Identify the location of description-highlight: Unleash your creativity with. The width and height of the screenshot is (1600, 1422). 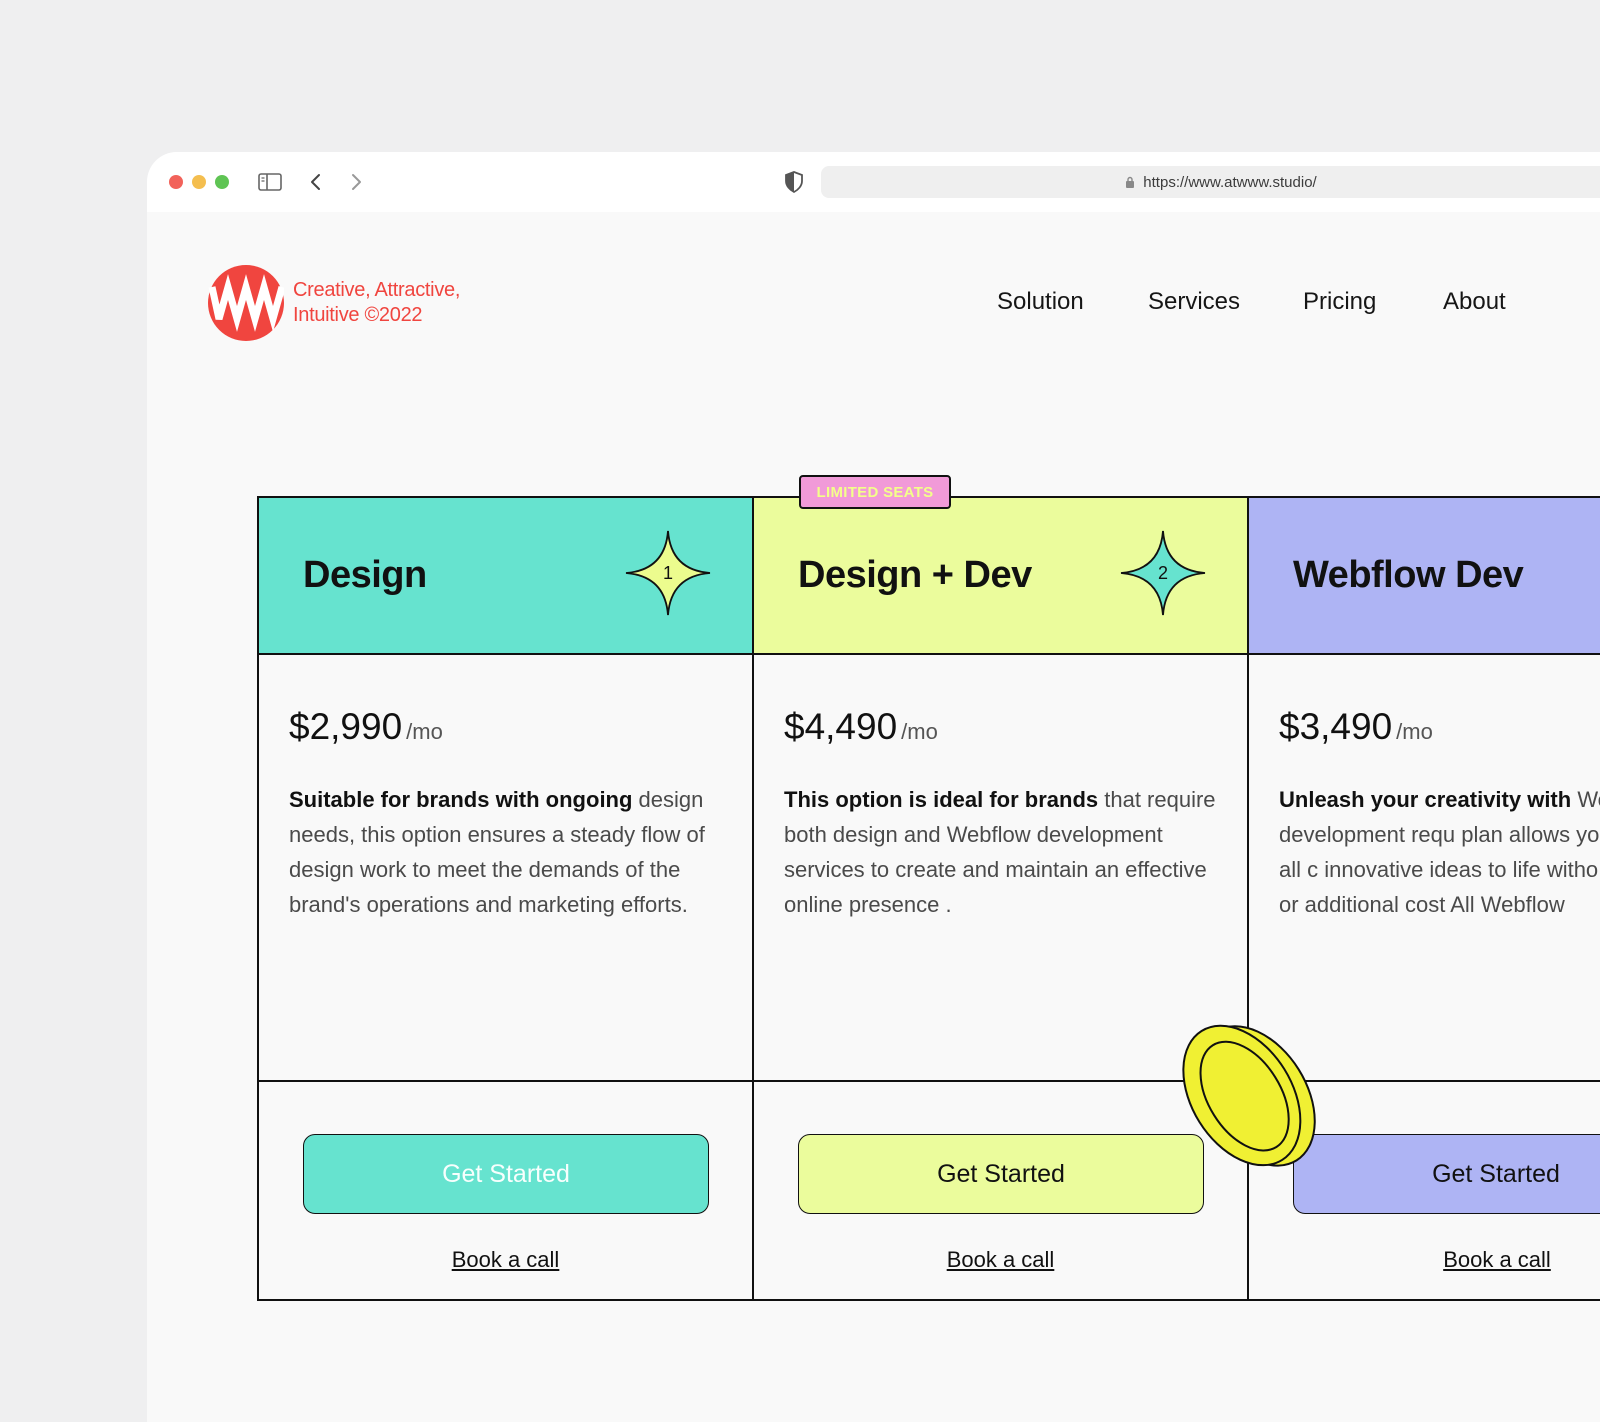
(1425, 799).